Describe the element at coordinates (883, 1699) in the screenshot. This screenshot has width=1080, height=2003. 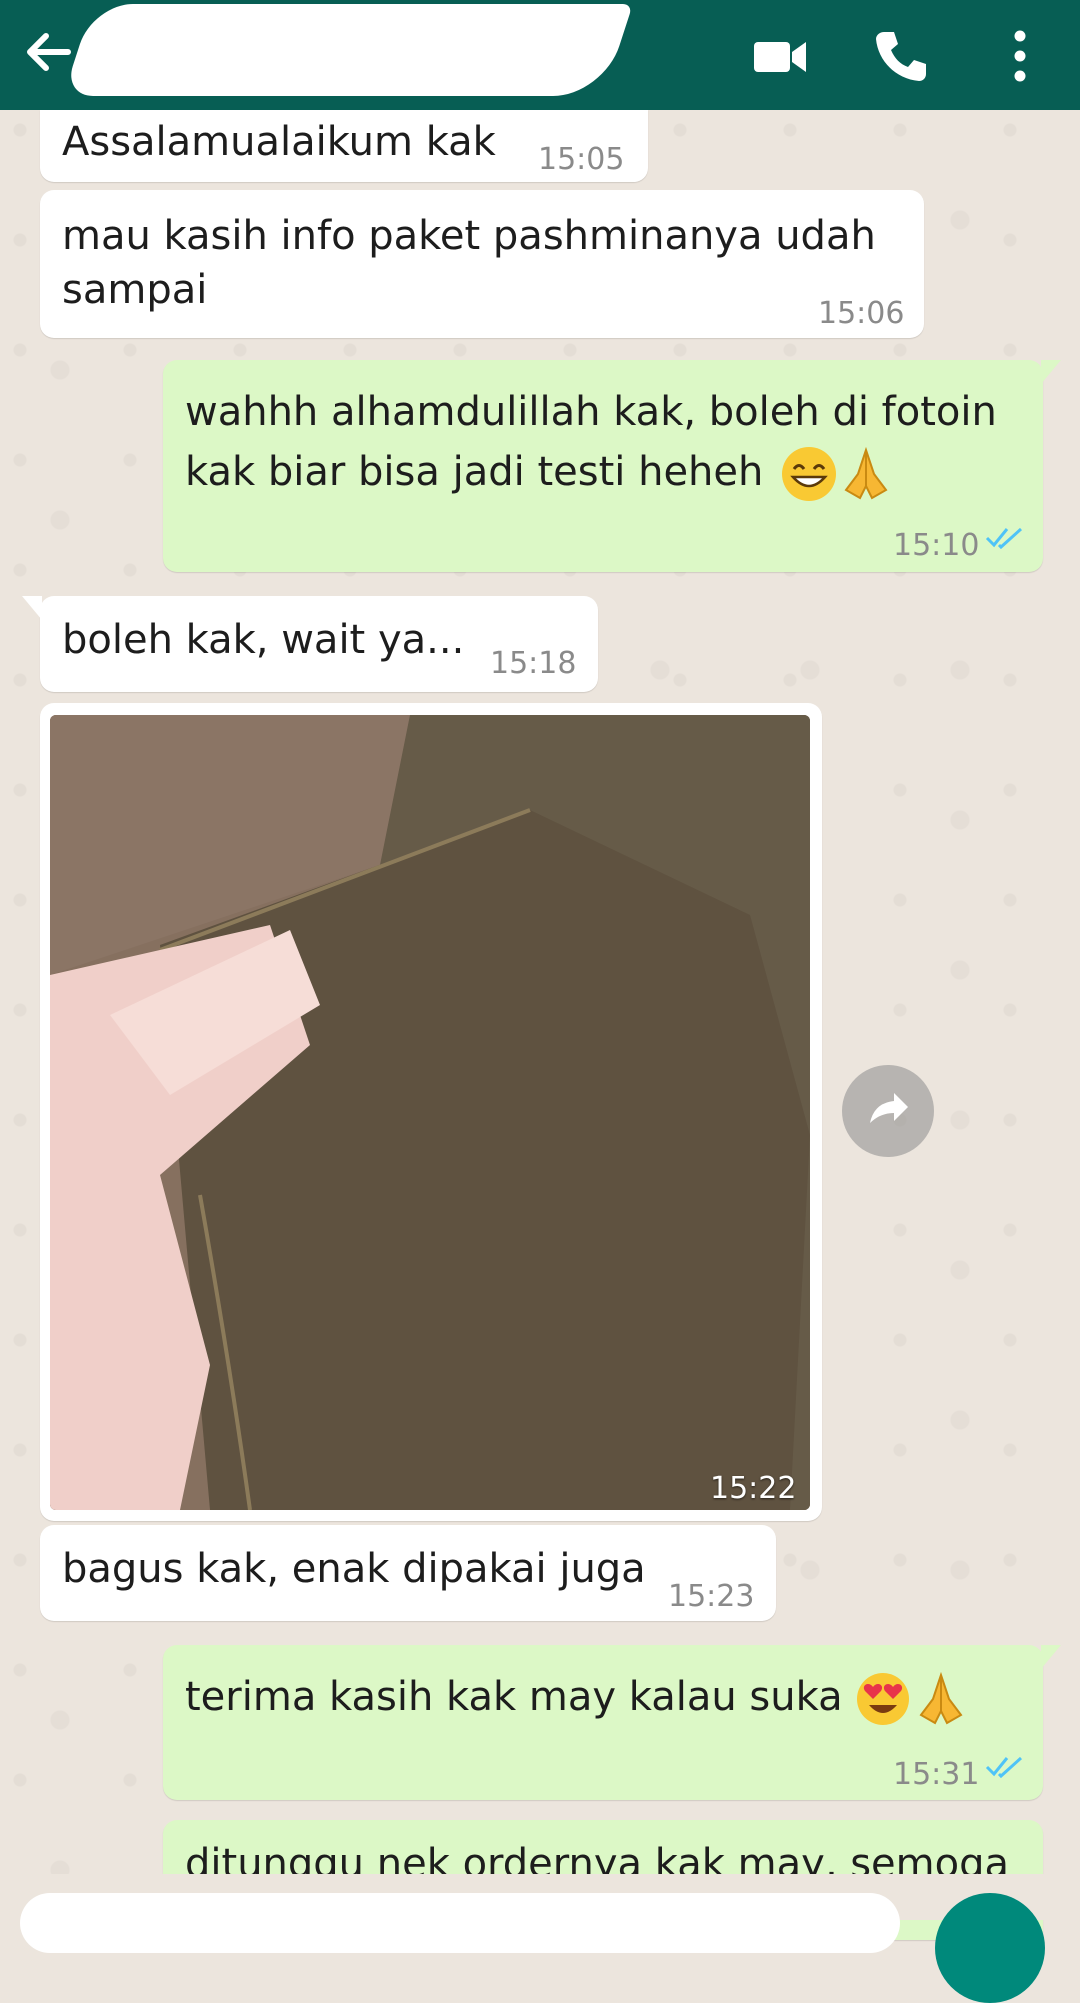
I see `heart-eyes-icon` at that location.